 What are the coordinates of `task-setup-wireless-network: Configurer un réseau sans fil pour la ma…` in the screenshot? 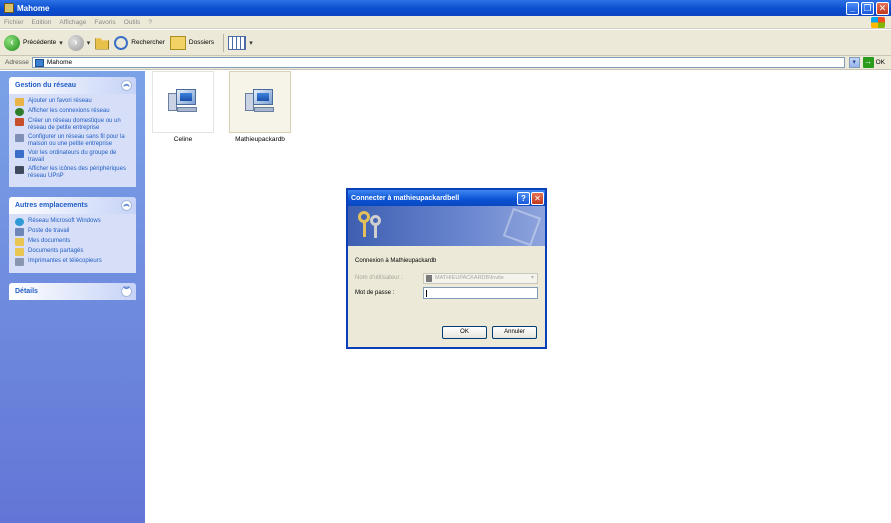 It's located at (73, 141).